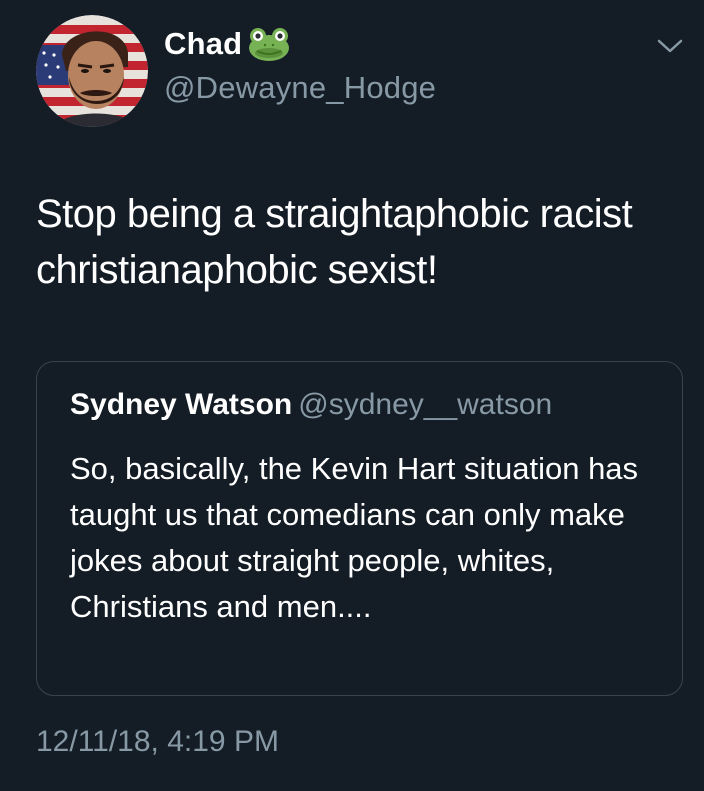  I want to click on tweet-timestamp: 12/11/18, 4:19 PM, so click(157, 742).